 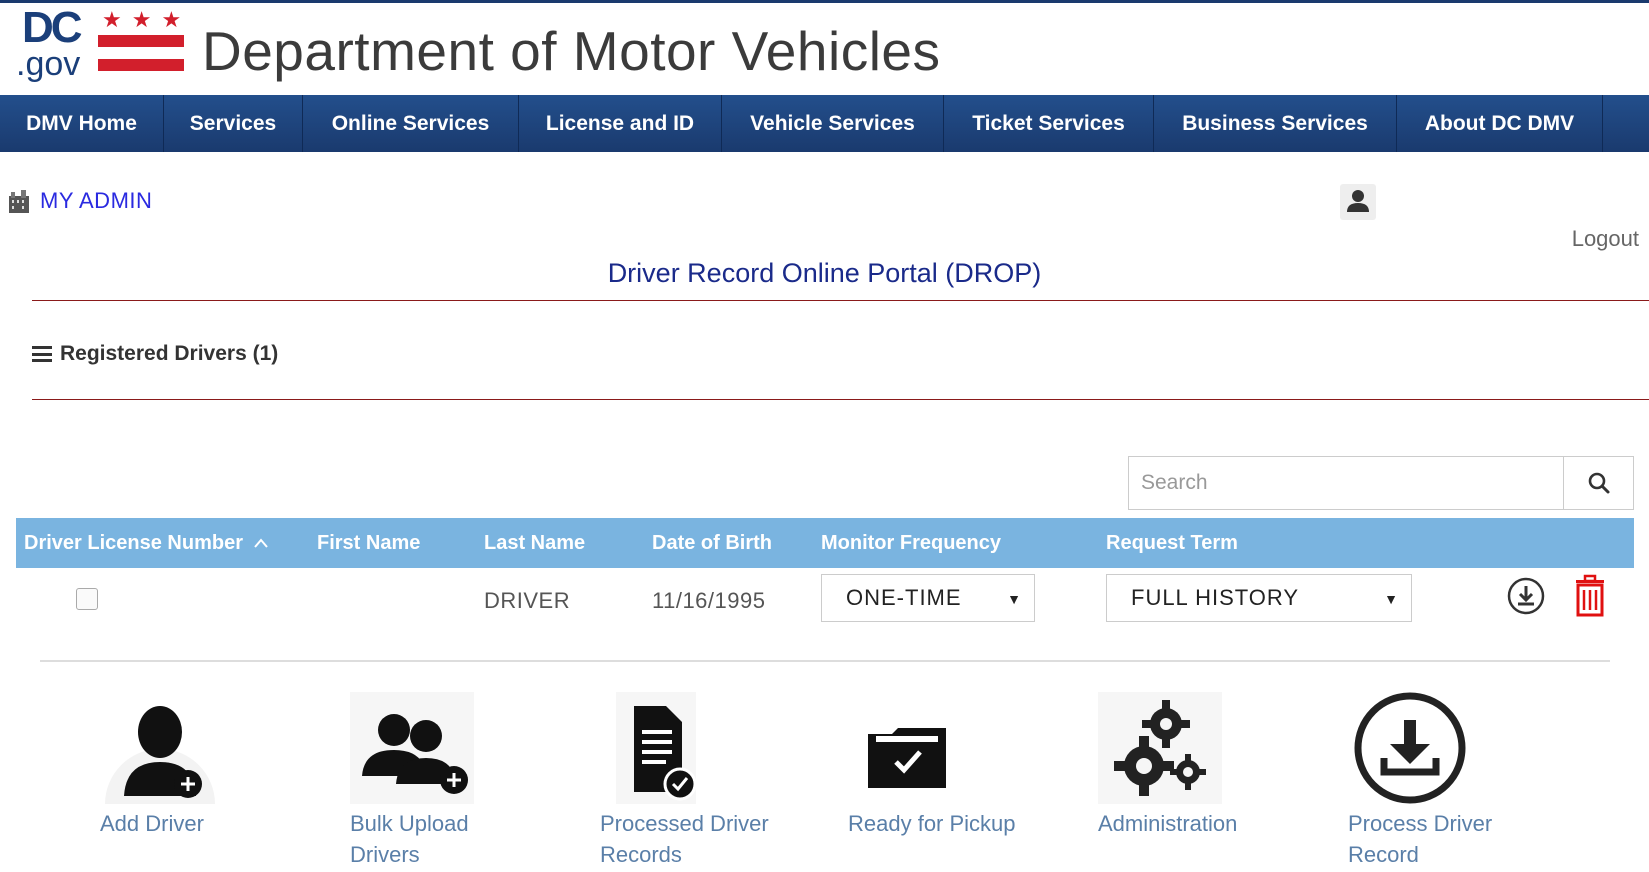 What do you see at coordinates (910, 748) in the screenshot?
I see `folder-check-icon` at bounding box center [910, 748].